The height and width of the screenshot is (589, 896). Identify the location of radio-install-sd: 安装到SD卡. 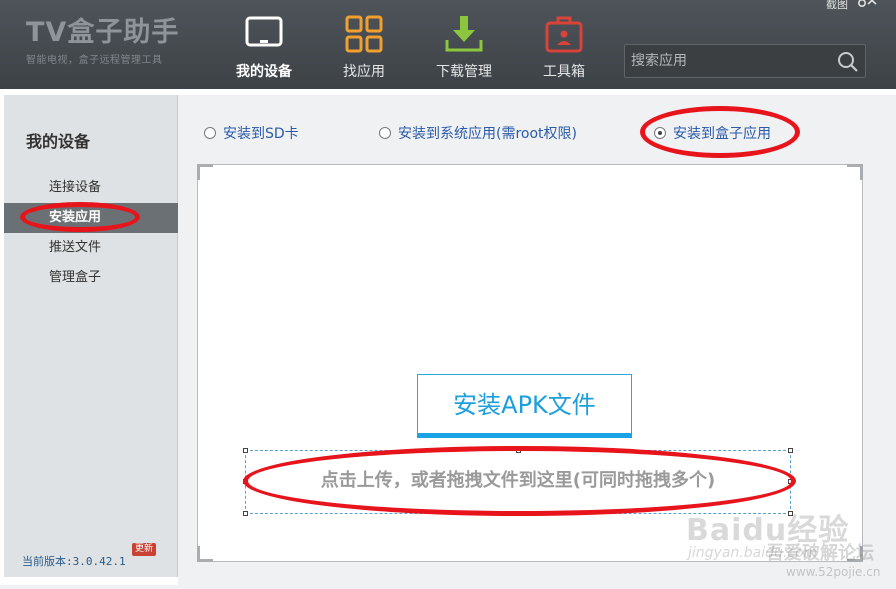
(251, 133).